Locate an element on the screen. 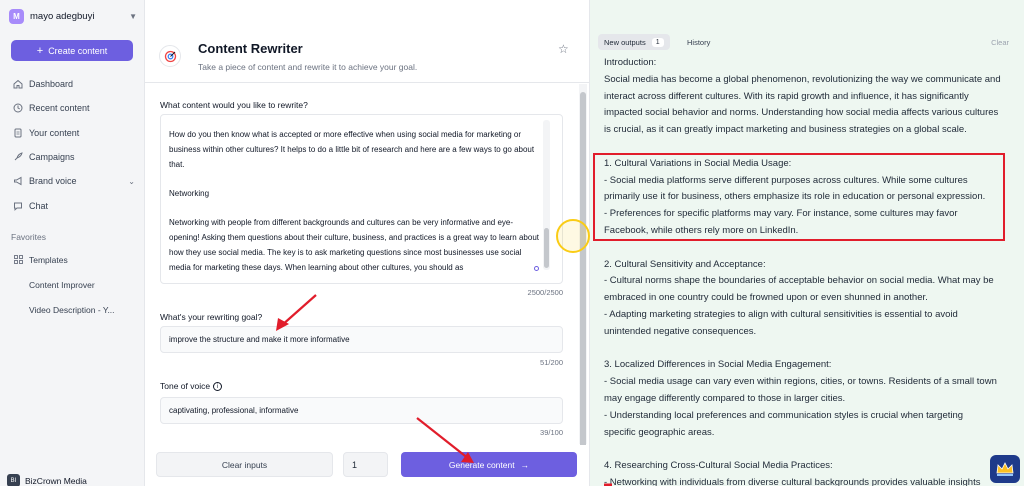 The height and width of the screenshot is (486, 1024). tone-input: captivating, professional, informative is located at coordinates (361, 410).